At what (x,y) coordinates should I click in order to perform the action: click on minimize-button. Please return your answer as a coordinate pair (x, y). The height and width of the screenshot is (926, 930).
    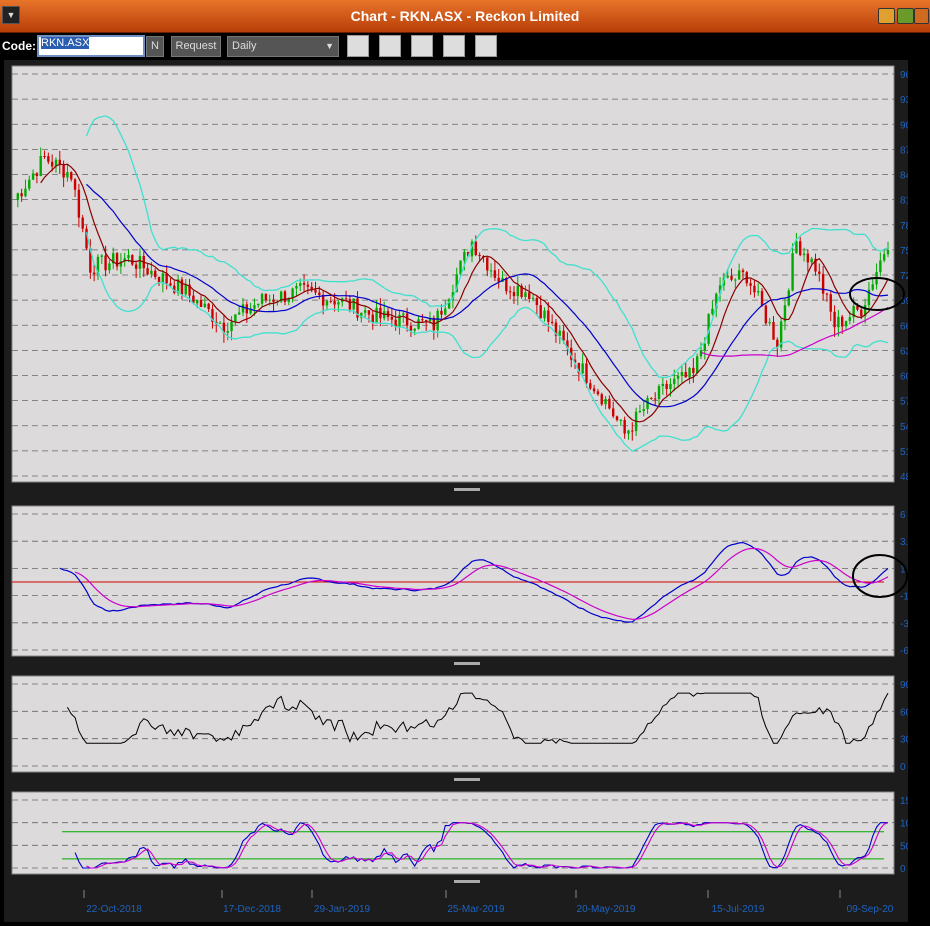
    Looking at the image, I should click on (886, 16).